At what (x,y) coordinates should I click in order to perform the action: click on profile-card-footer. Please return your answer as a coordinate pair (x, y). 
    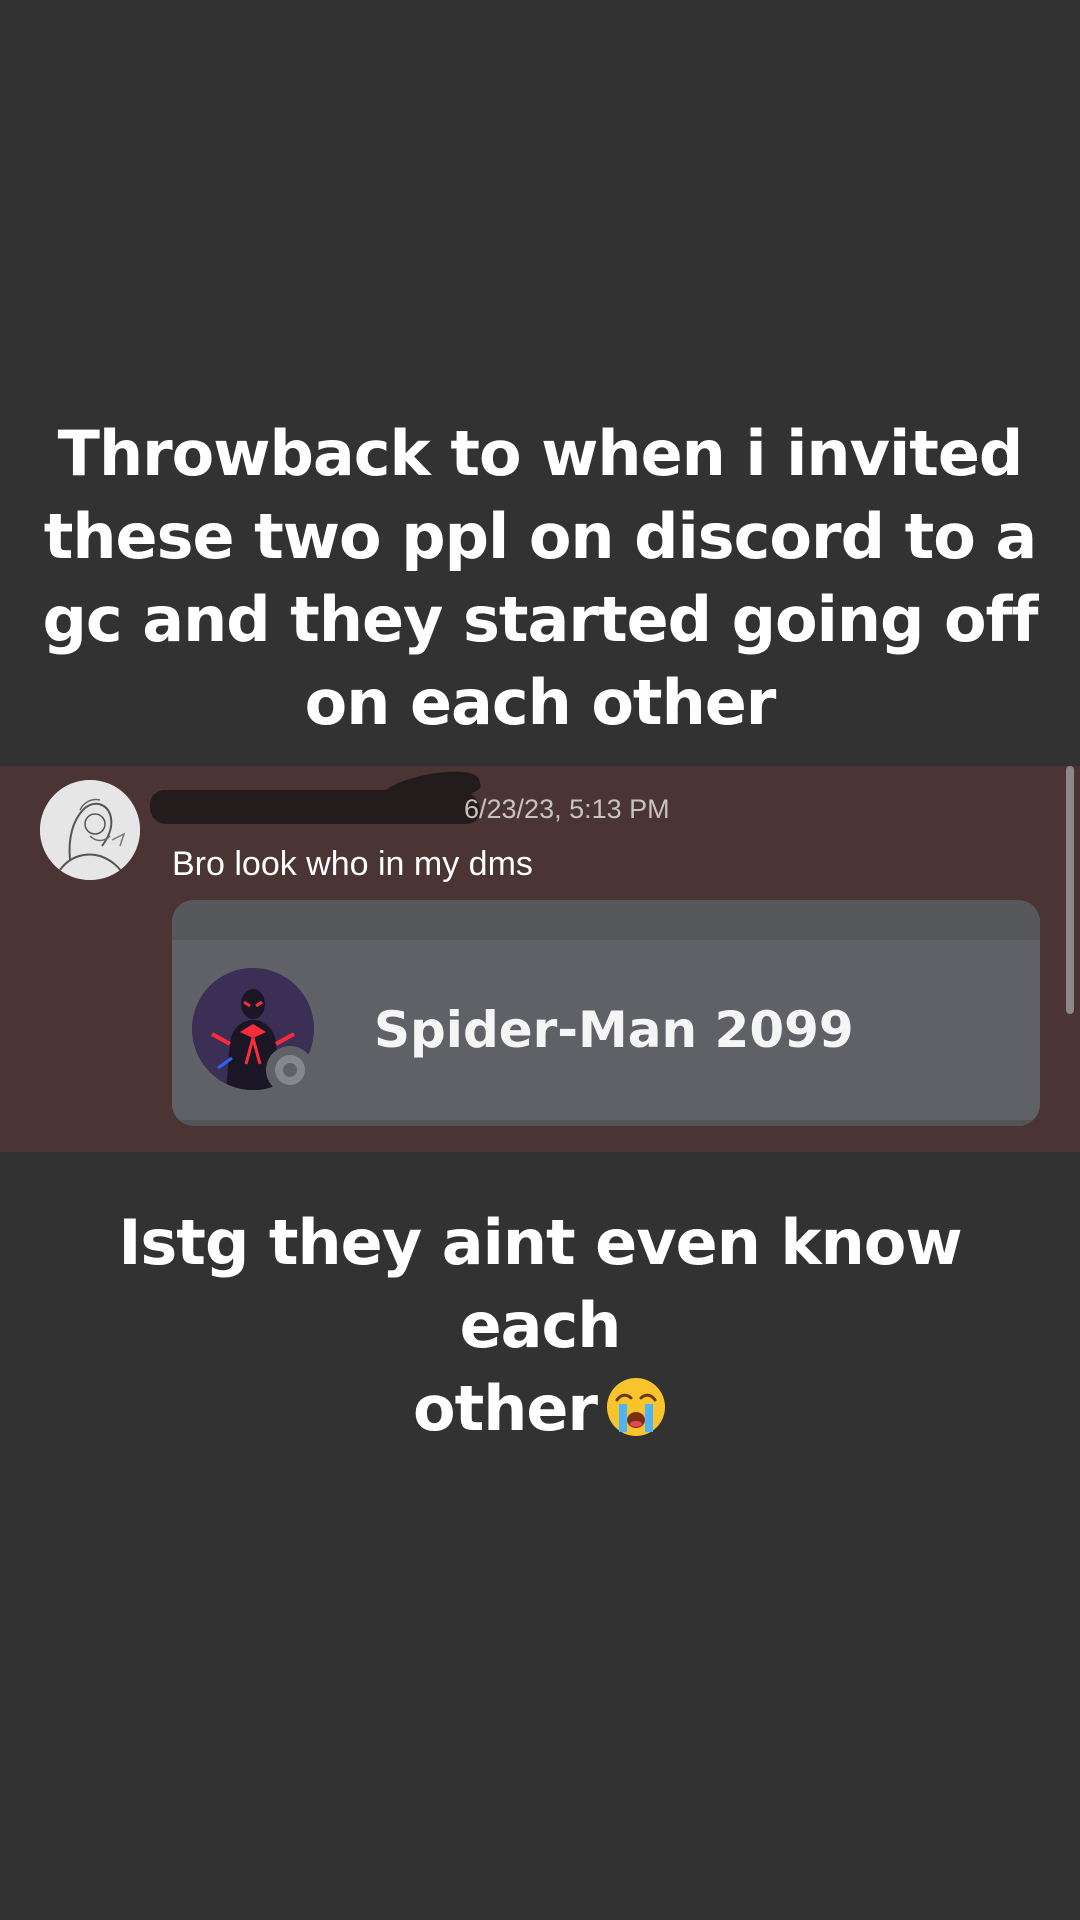
    Looking at the image, I should click on (606, 1123).